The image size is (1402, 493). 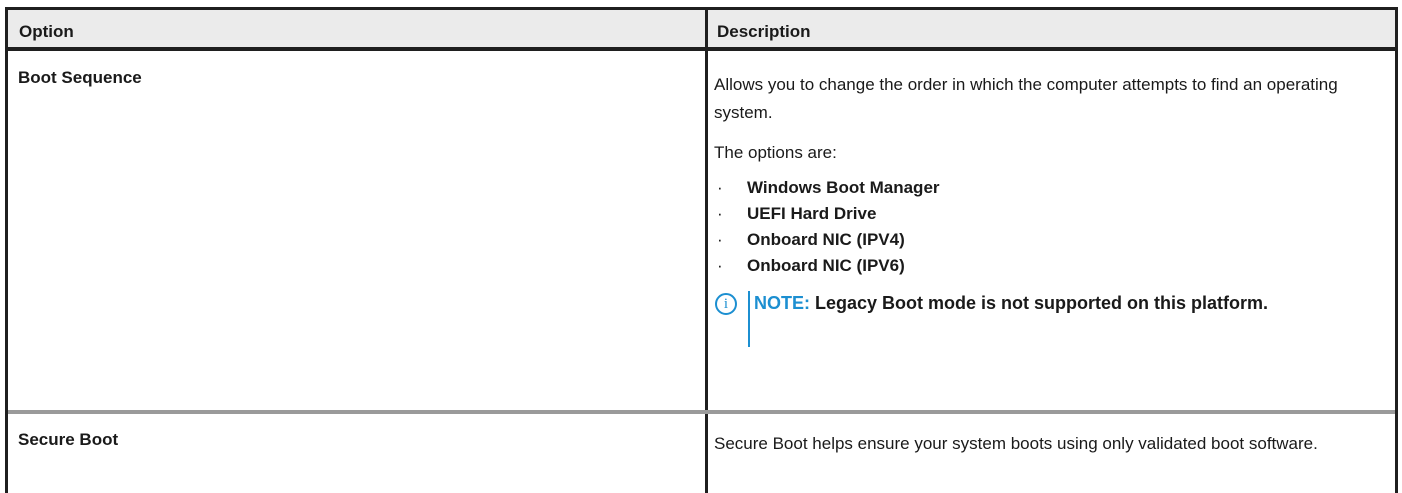 I want to click on info-icon: i, so click(x=726, y=304).